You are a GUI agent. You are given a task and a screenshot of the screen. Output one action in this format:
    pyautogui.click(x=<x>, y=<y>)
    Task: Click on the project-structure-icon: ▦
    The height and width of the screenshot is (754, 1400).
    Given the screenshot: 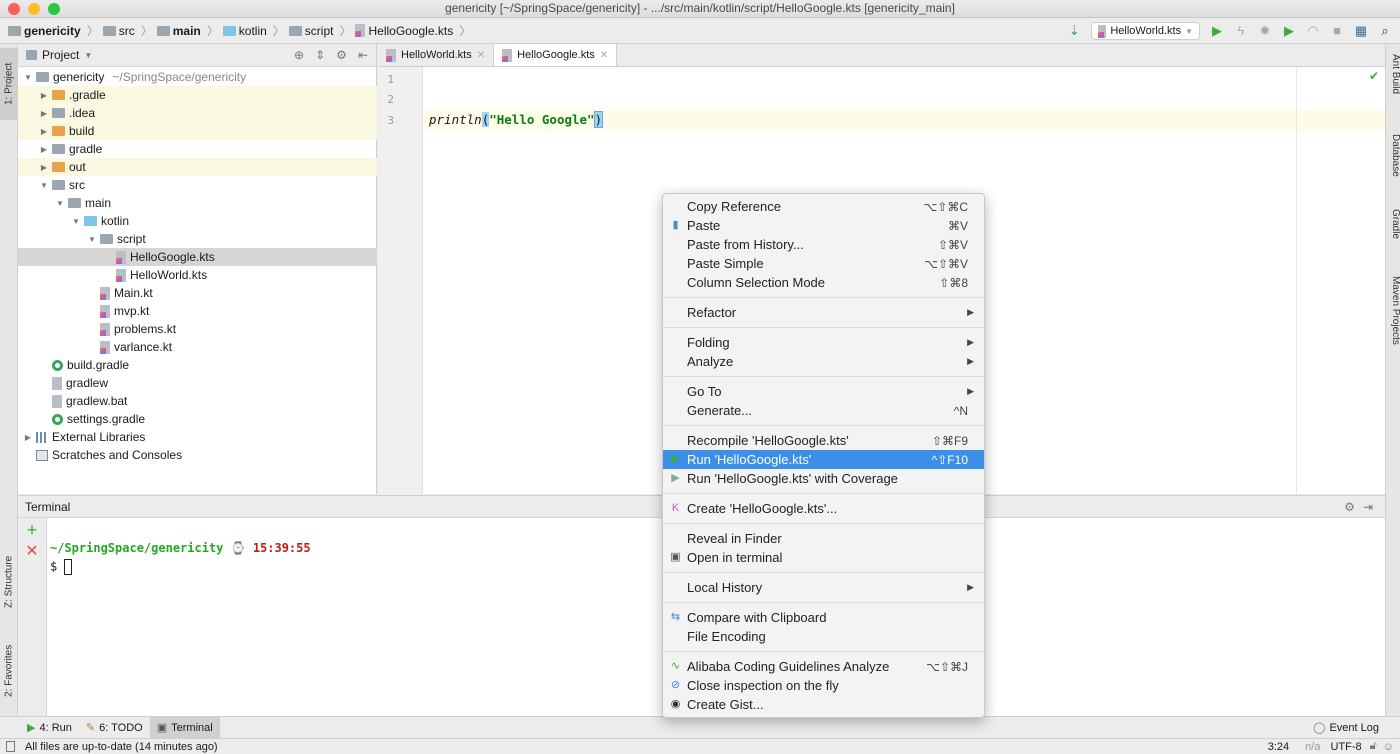 What is the action you would take?
    pyautogui.click(x=1361, y=31)
    